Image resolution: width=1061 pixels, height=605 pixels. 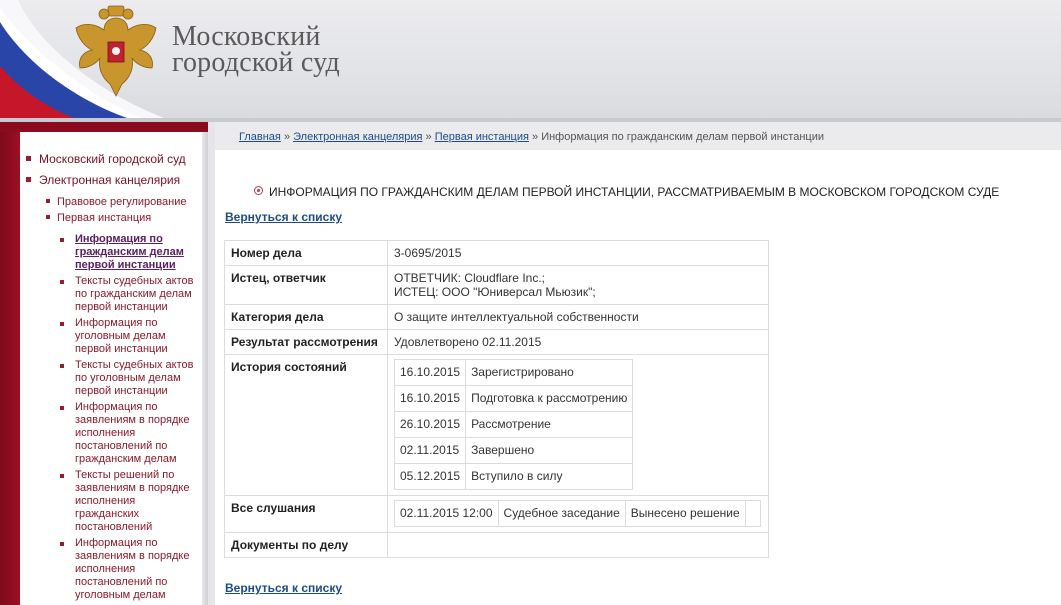 I want to click on sidebar-item-e-office: Электронная канцелярия, so click(x=103, y=180).